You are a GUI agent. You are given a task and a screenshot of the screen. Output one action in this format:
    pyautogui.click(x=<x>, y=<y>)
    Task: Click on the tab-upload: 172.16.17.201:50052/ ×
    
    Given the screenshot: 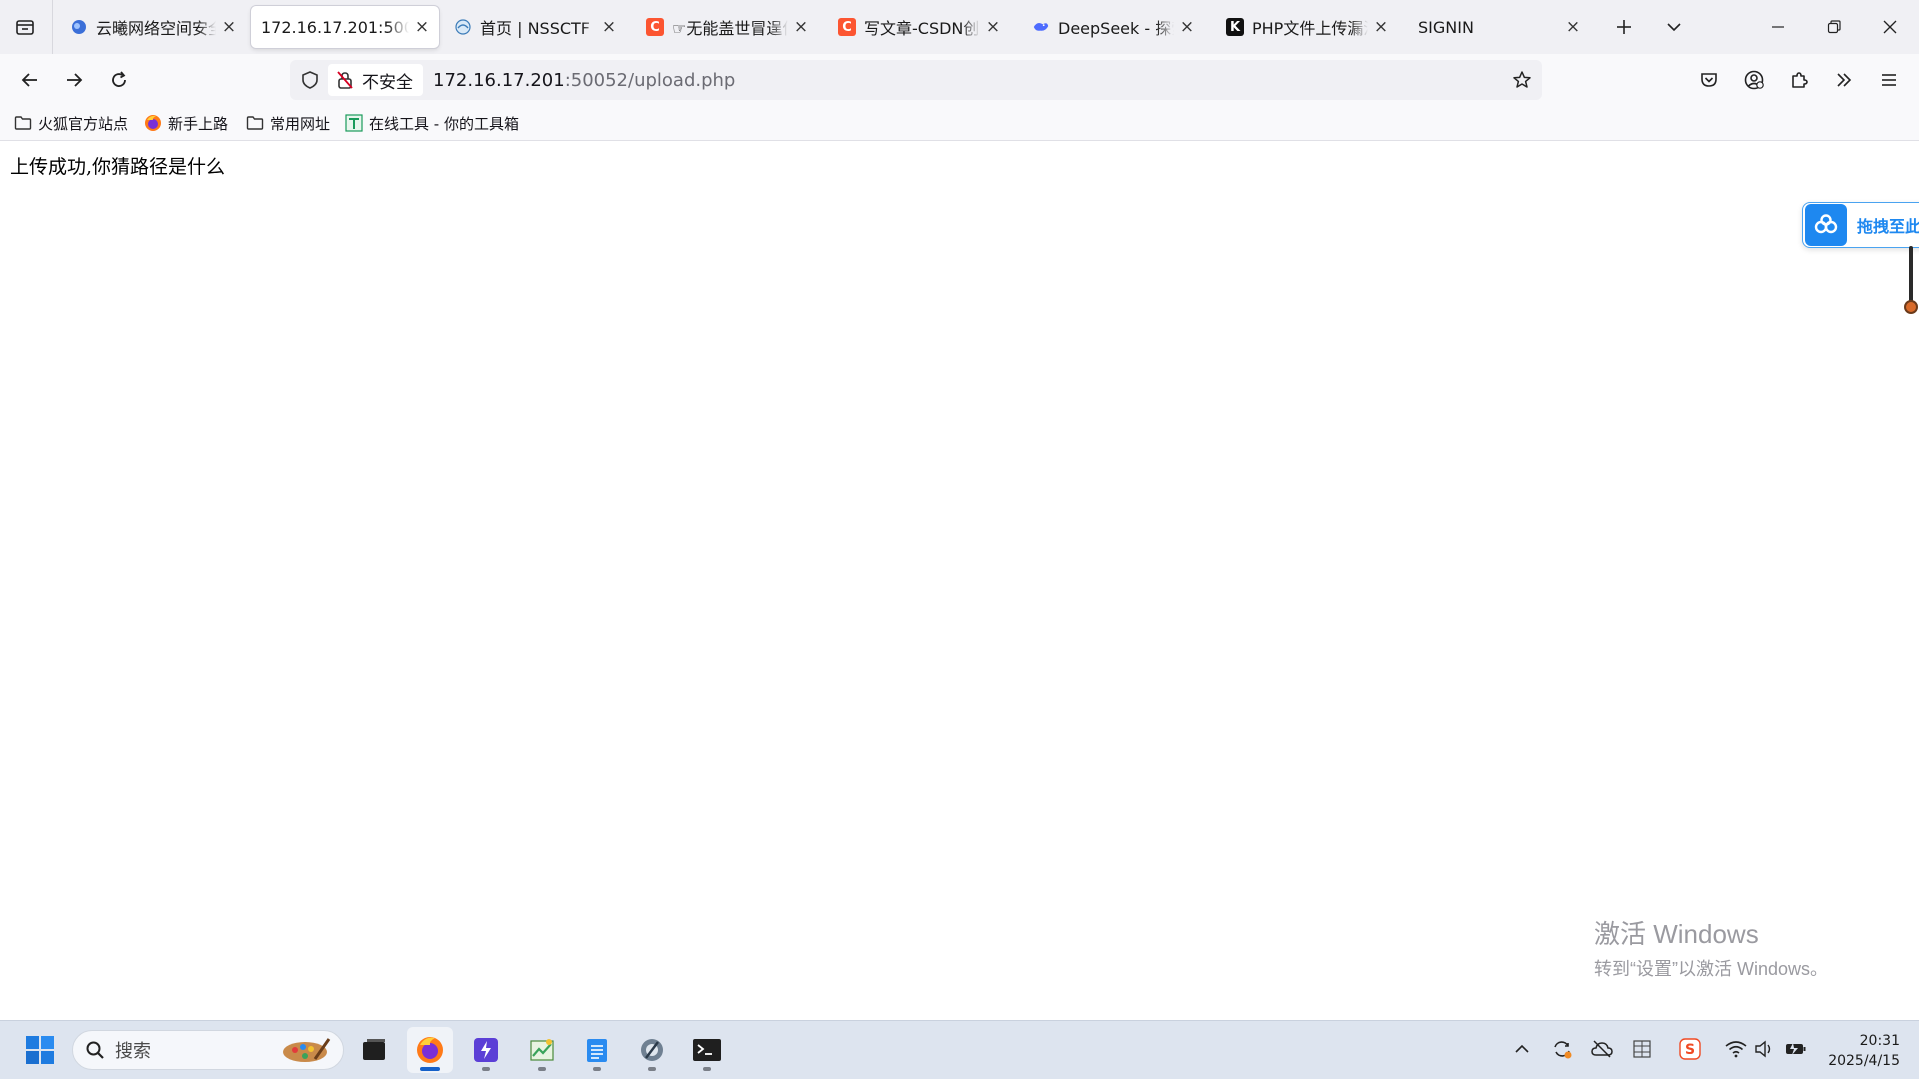 What is the action you would take?
    pyautogui.click(x=345, y=27)
    